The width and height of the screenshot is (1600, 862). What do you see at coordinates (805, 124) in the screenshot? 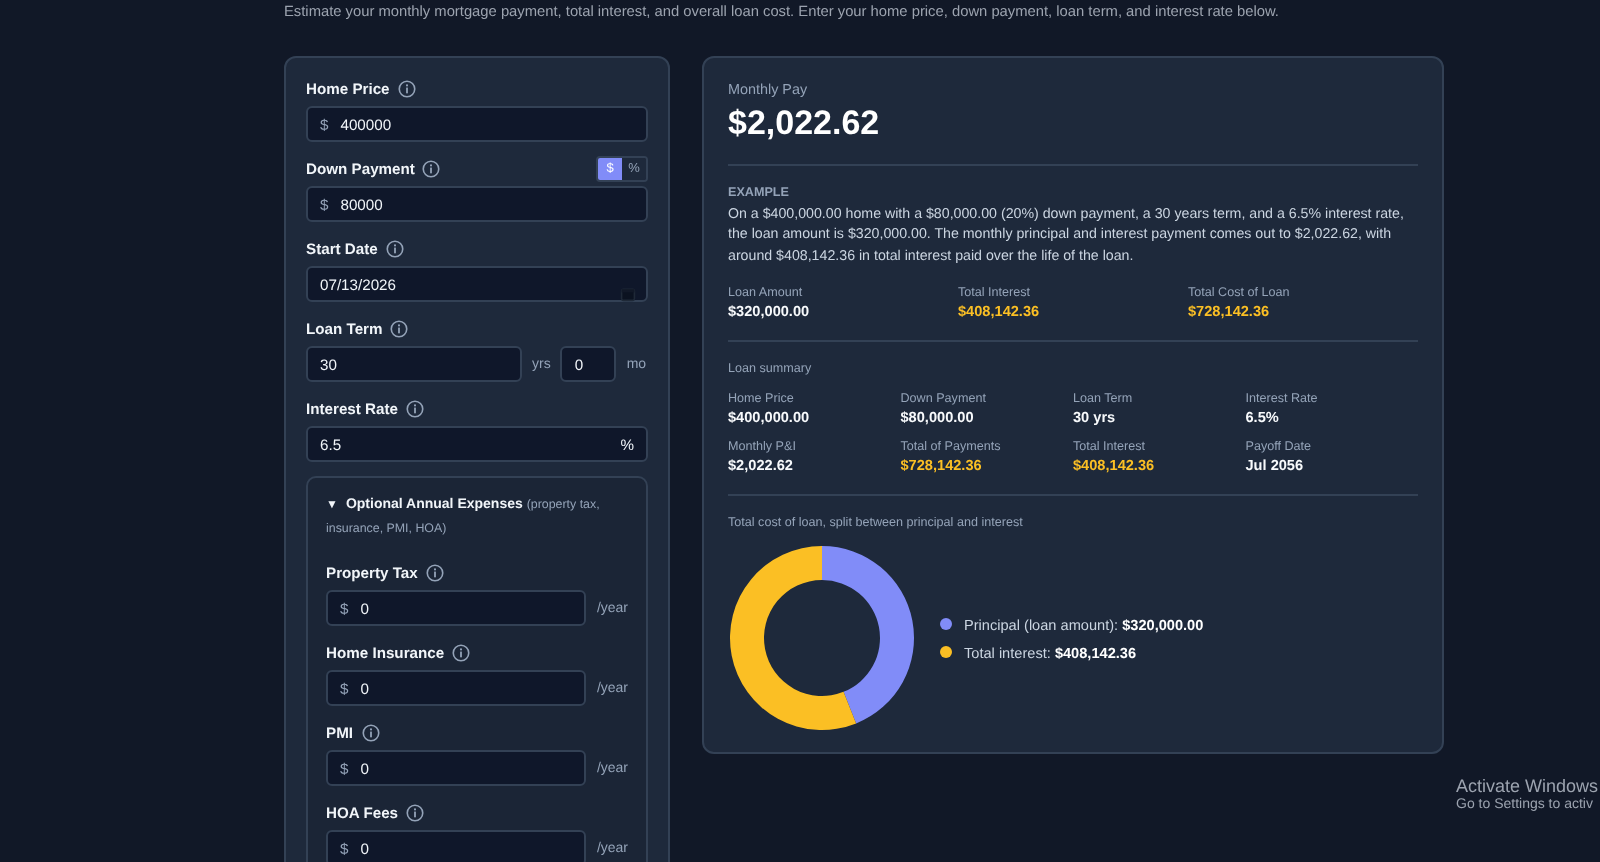
I see `monthly-pay-value: $2,022.62` at bounding box center [805, 124].